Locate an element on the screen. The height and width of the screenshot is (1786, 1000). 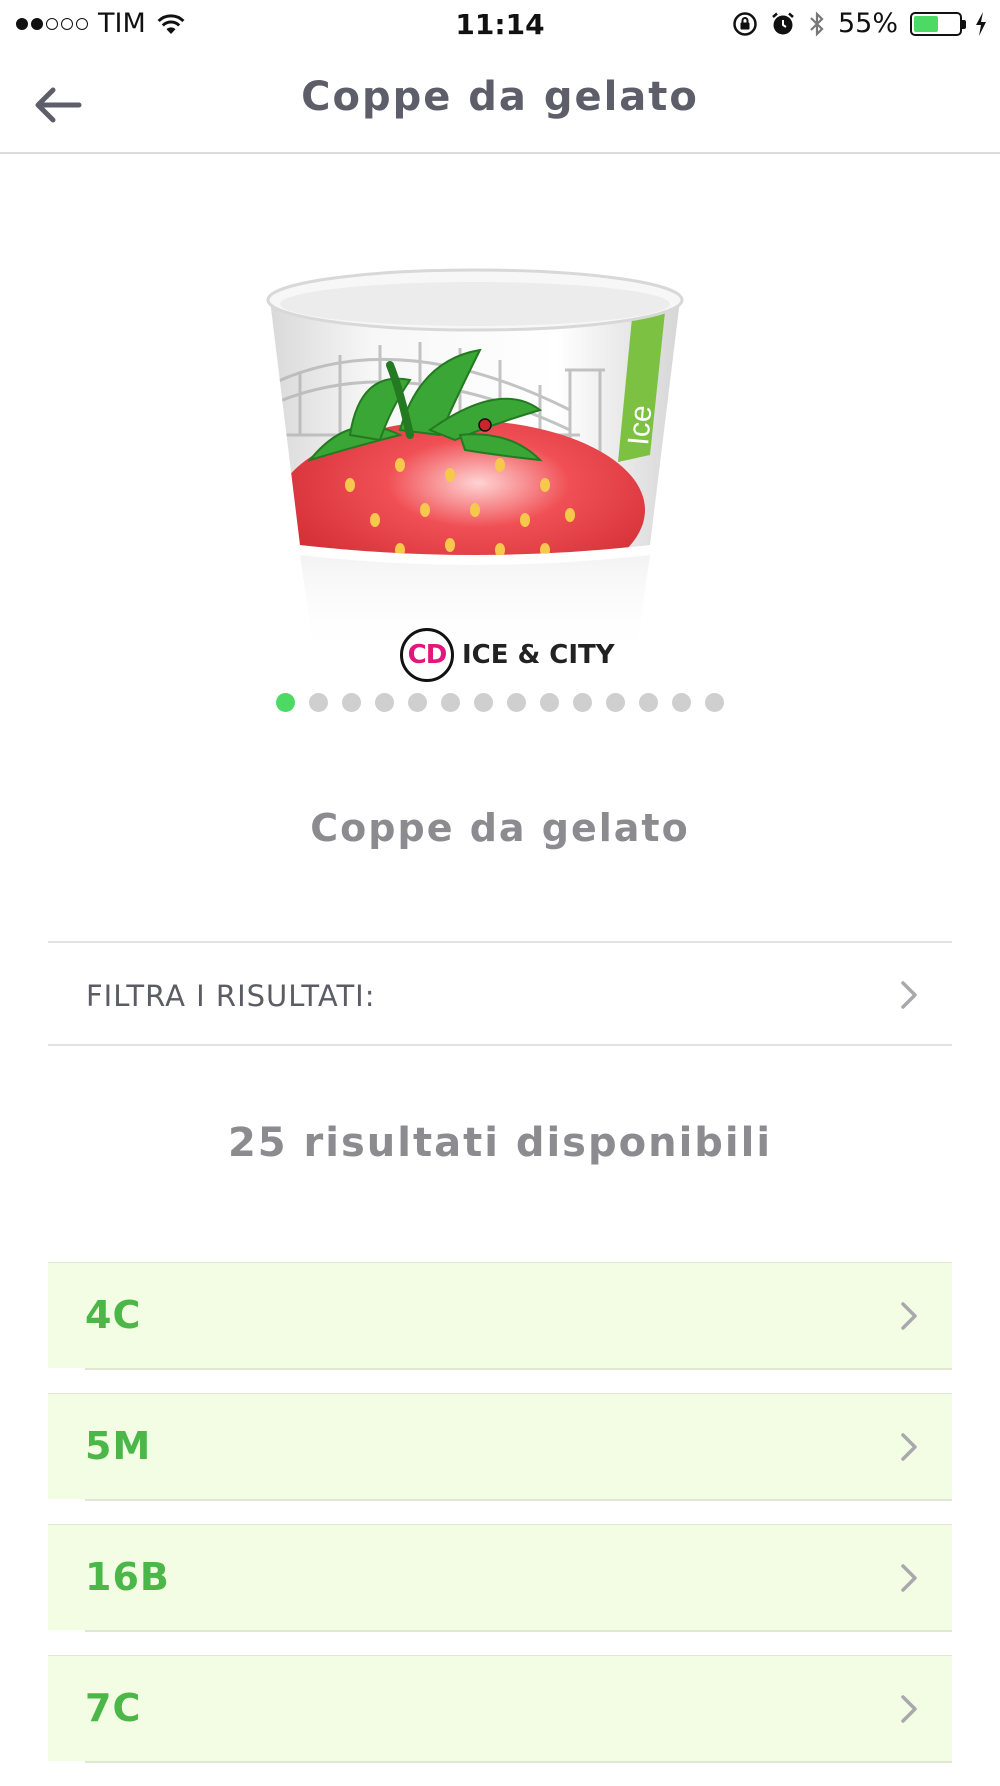
charging-bolt-icon is located at coordinates (981, 23).